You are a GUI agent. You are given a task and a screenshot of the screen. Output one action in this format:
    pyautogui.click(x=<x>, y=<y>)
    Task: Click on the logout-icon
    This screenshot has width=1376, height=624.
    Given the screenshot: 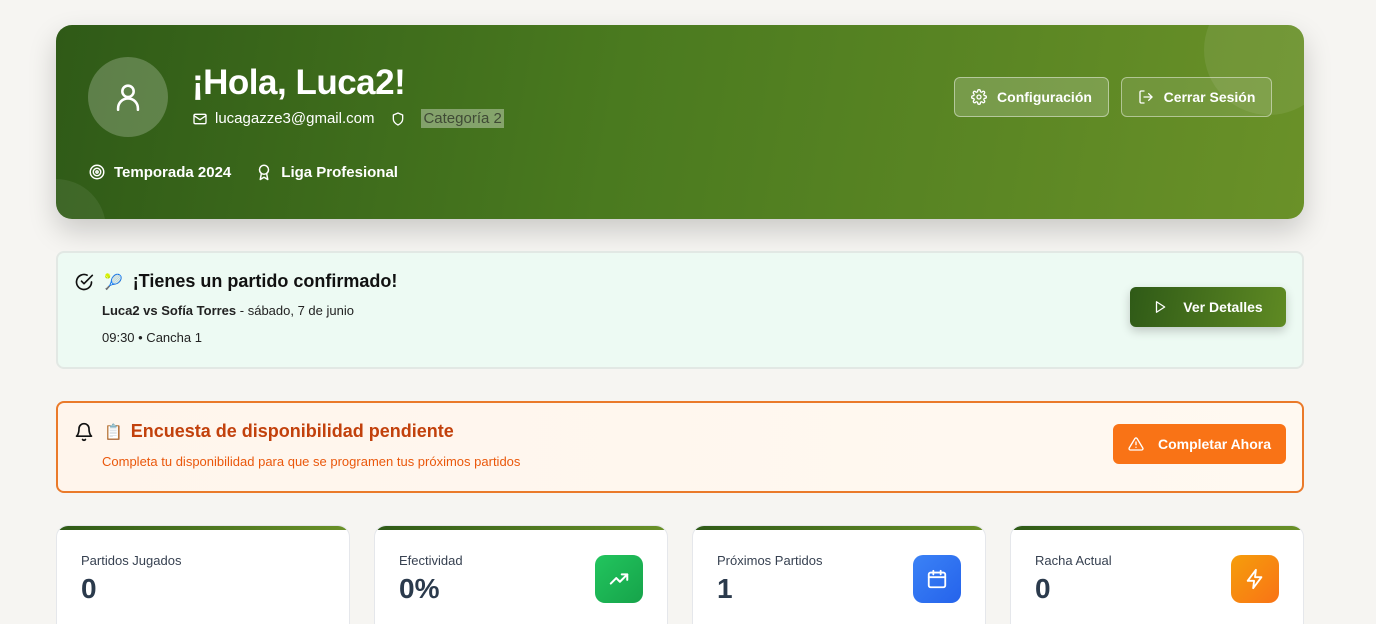 What is the action you would take?
    pyautogui.click(x=1145, y=97)
    